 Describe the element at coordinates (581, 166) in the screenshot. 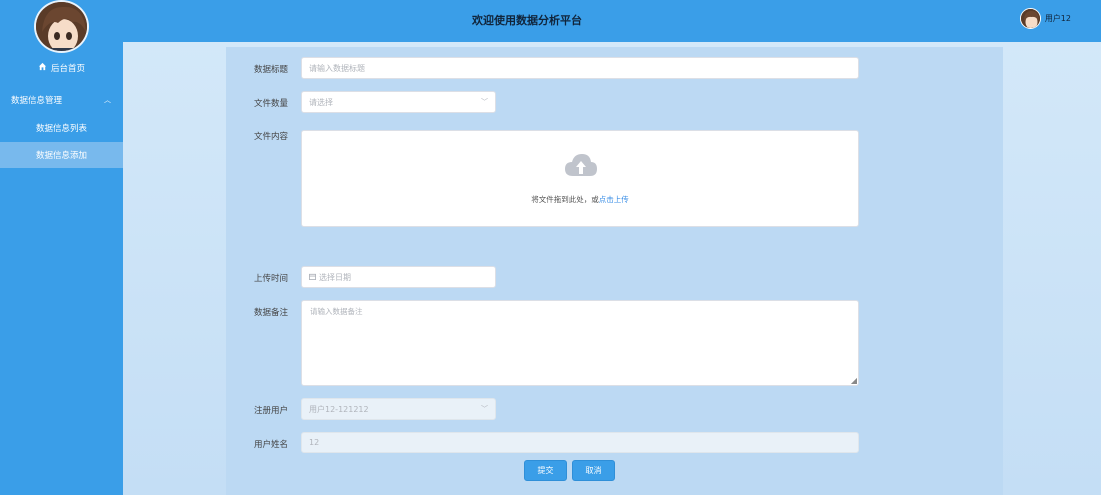

I see `cloud-upload-icon` at that location.